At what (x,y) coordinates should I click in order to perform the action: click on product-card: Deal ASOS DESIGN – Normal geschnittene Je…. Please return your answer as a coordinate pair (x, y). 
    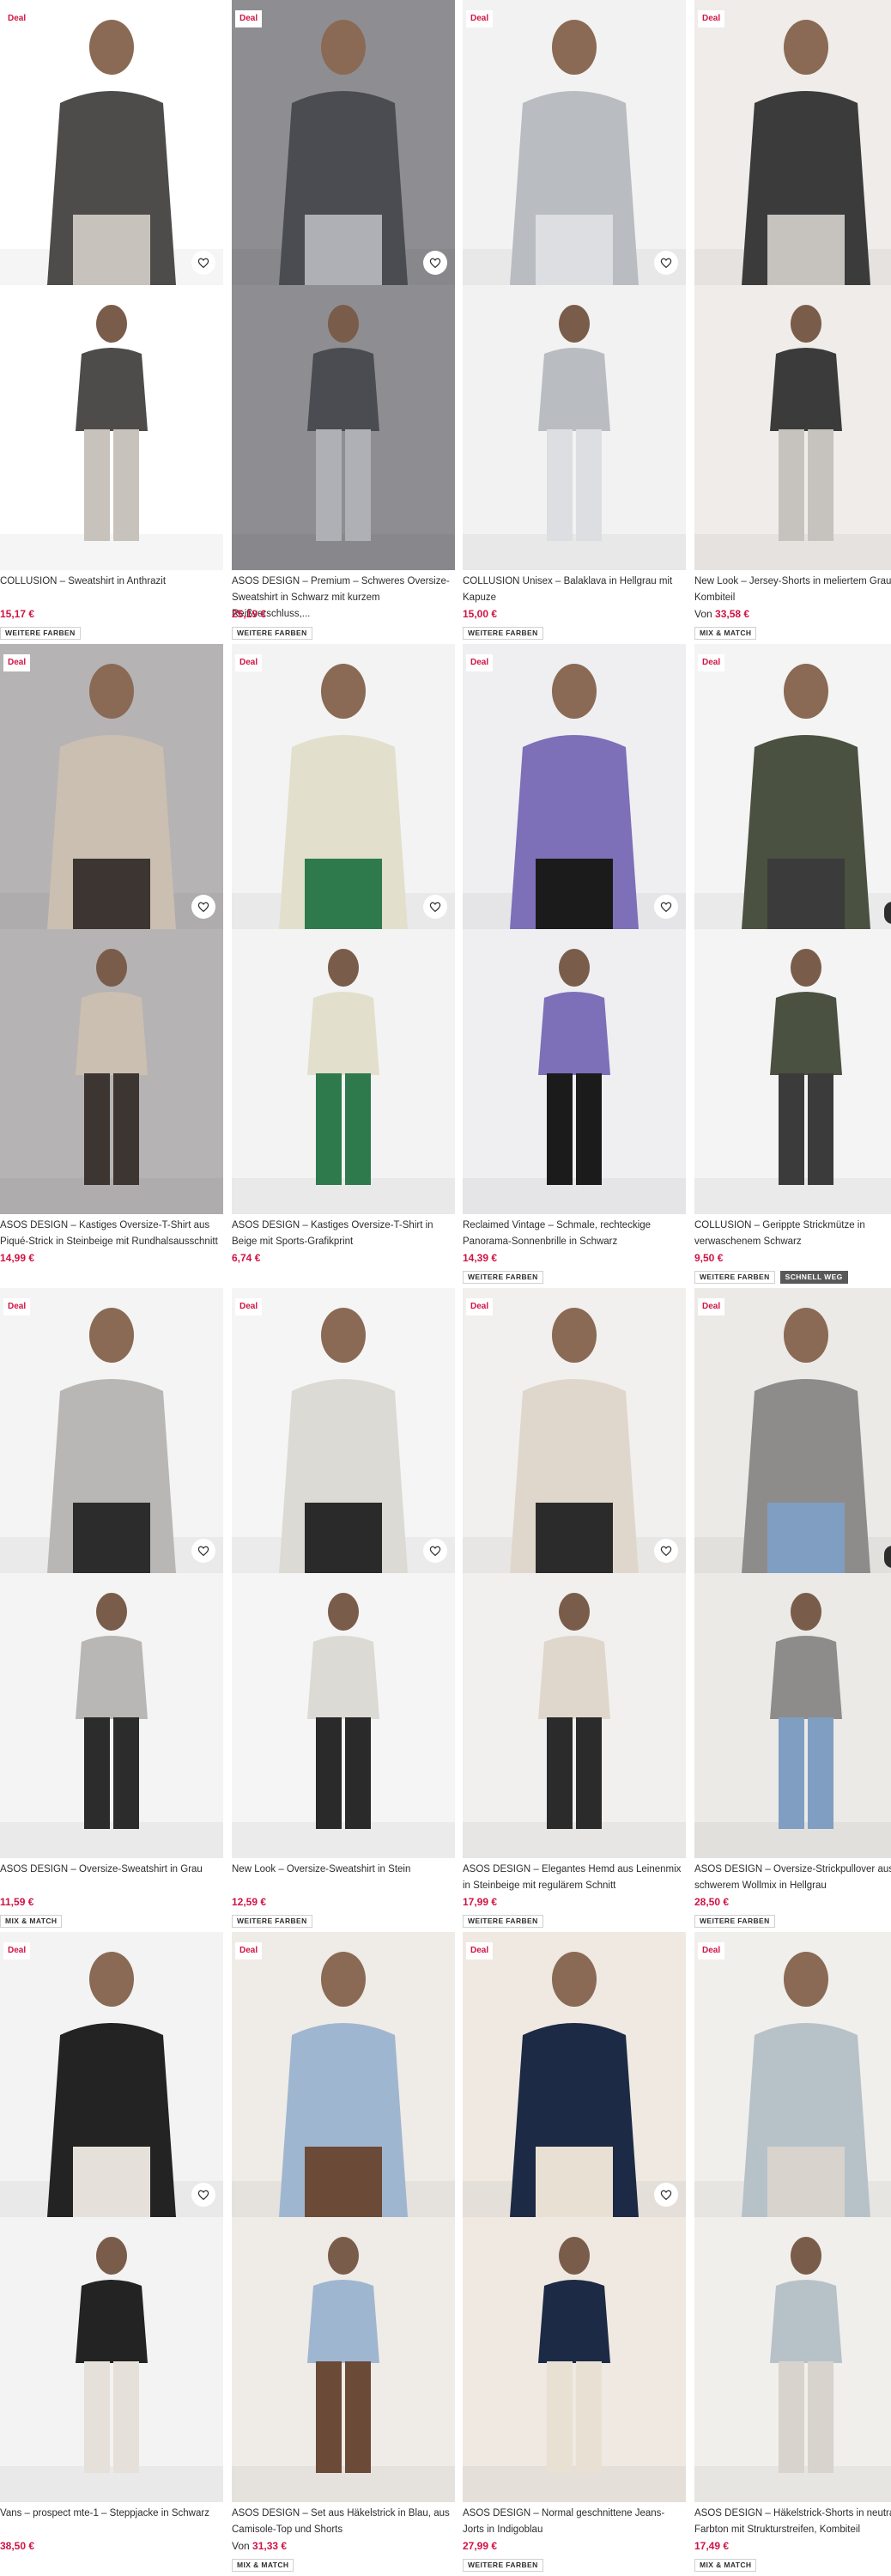
    Looking at the image, I should click on (574, 2254).